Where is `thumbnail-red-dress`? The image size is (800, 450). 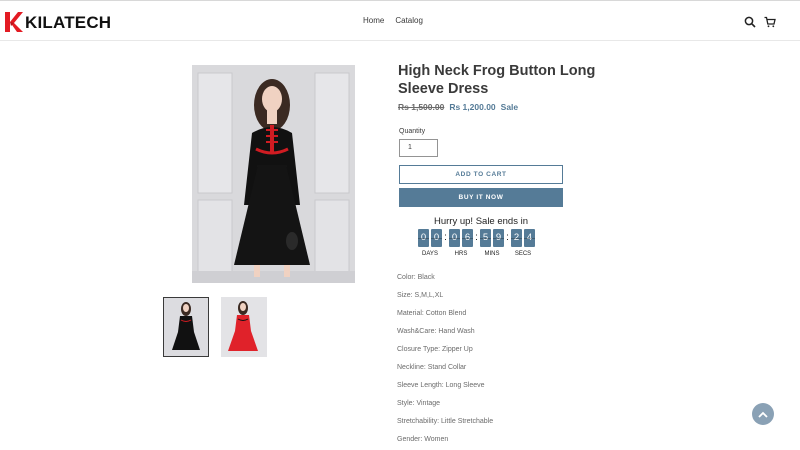
thumbnail-red-dress is located at coordinates (244, 327).